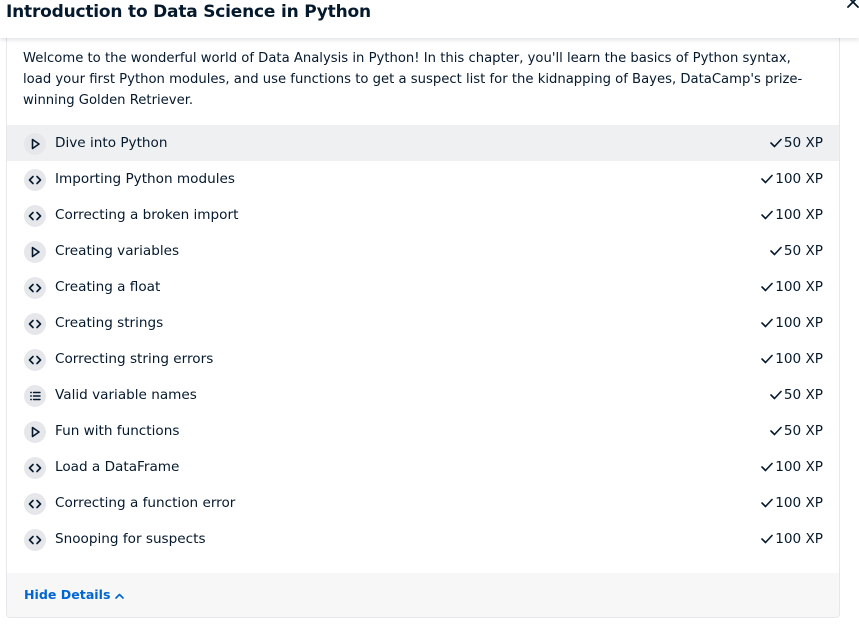 This screenshot has height=624, width=859. What do you see at coordinates (134, 359) in the screenshot?
I see `exercise-label: Correcting string errors` at bounding box center [134, 359].